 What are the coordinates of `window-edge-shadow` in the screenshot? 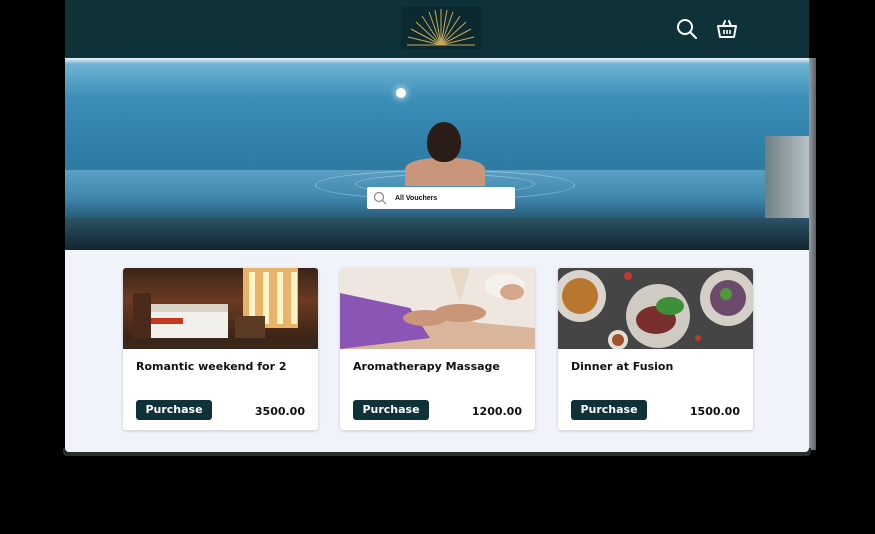 It's located at (812, 254).